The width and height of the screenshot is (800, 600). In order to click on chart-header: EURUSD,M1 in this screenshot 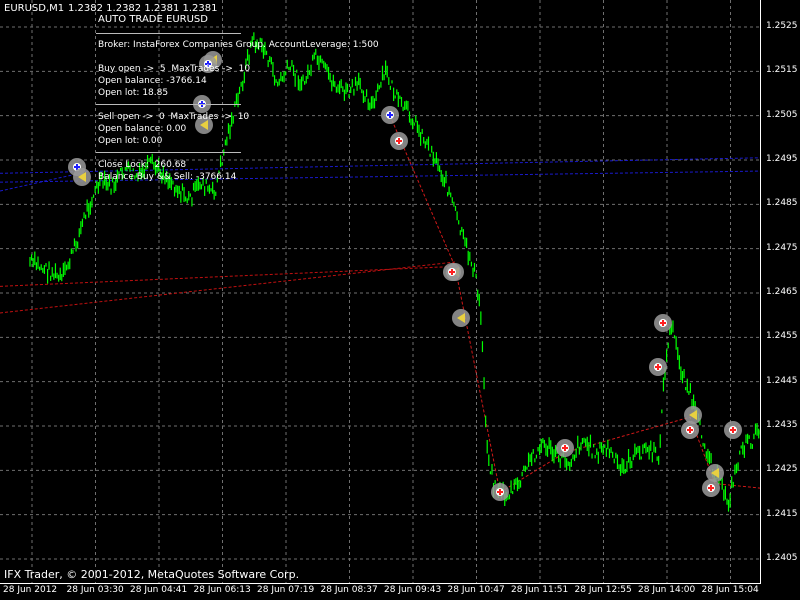, I will do `click(34, 8)`.